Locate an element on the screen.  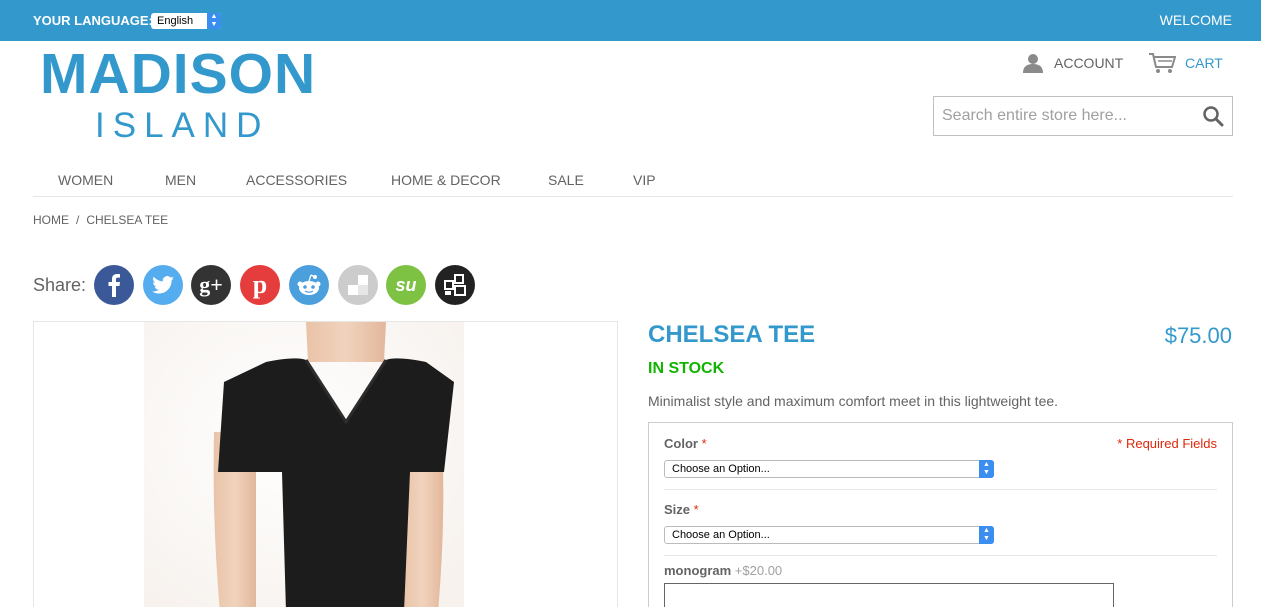
search-box is located at coordinates (1083, 116).